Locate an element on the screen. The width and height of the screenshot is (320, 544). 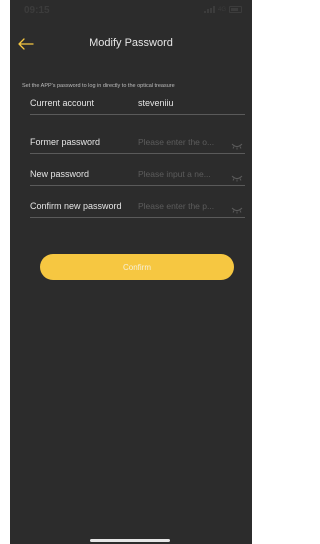
page-title: Modify Password is located at coordinates (131, 43).